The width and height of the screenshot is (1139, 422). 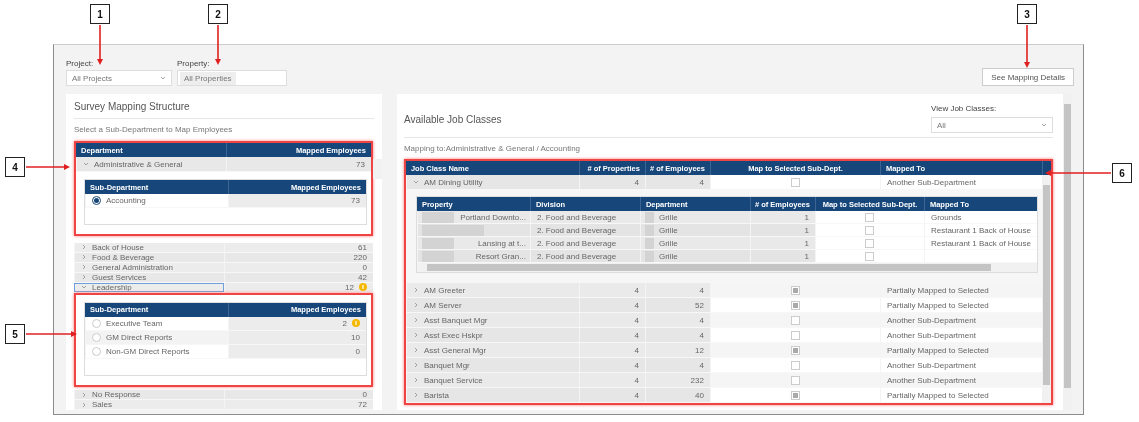 What do you see at coordinates (119, 78) in the screenshot?
I see `project-select: All Projects` at bounding box center [119, 78].